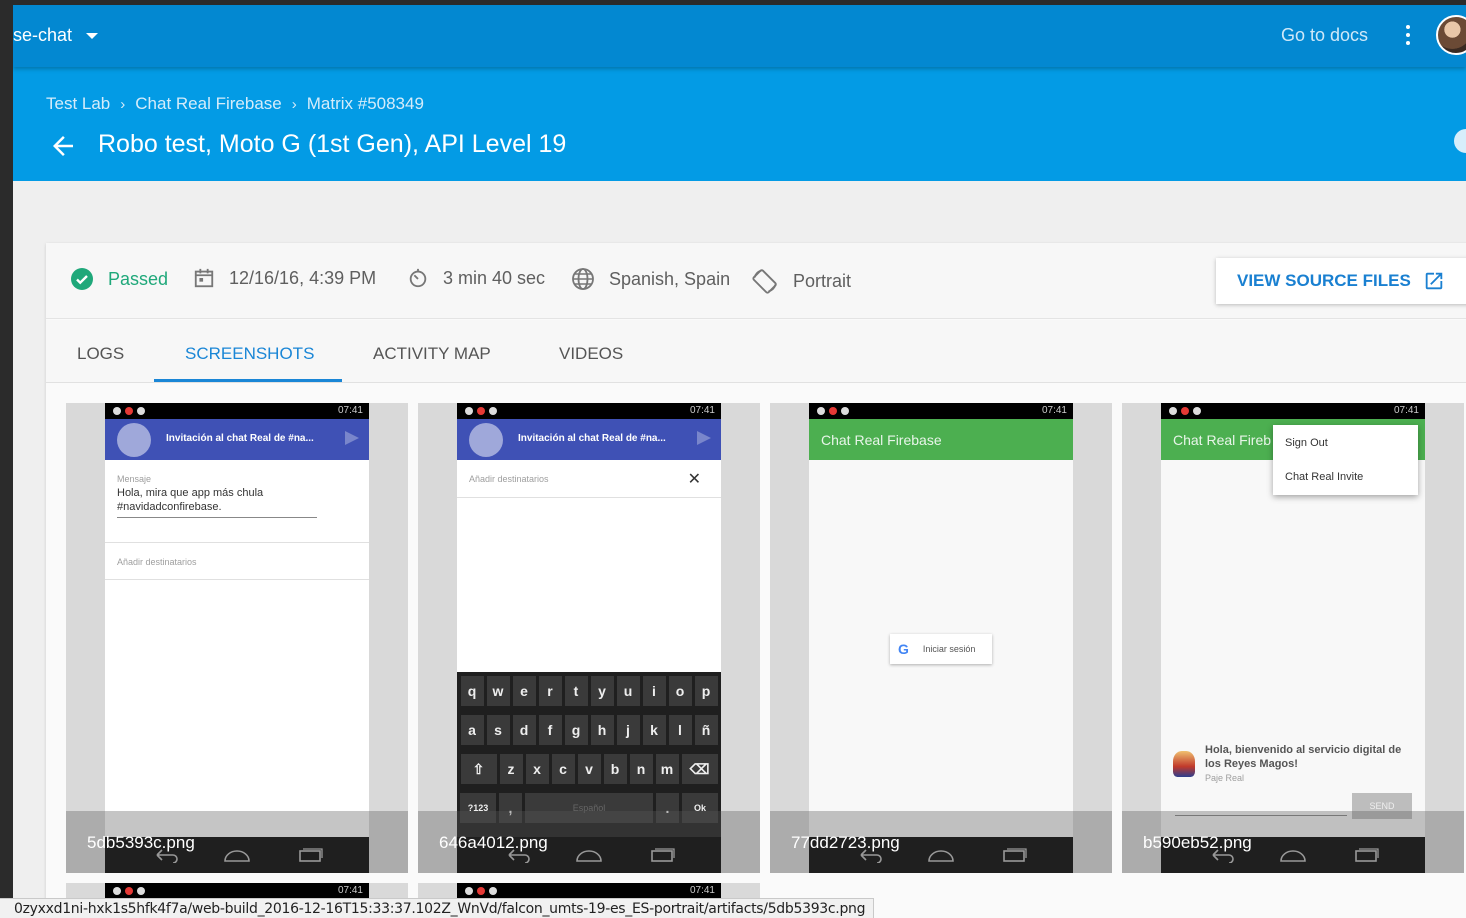  What do you see at coordinates (845, 842) in the screenshot?
I see `screenshot-filename: 77dd2723.png` at bounding box center [845, 842].